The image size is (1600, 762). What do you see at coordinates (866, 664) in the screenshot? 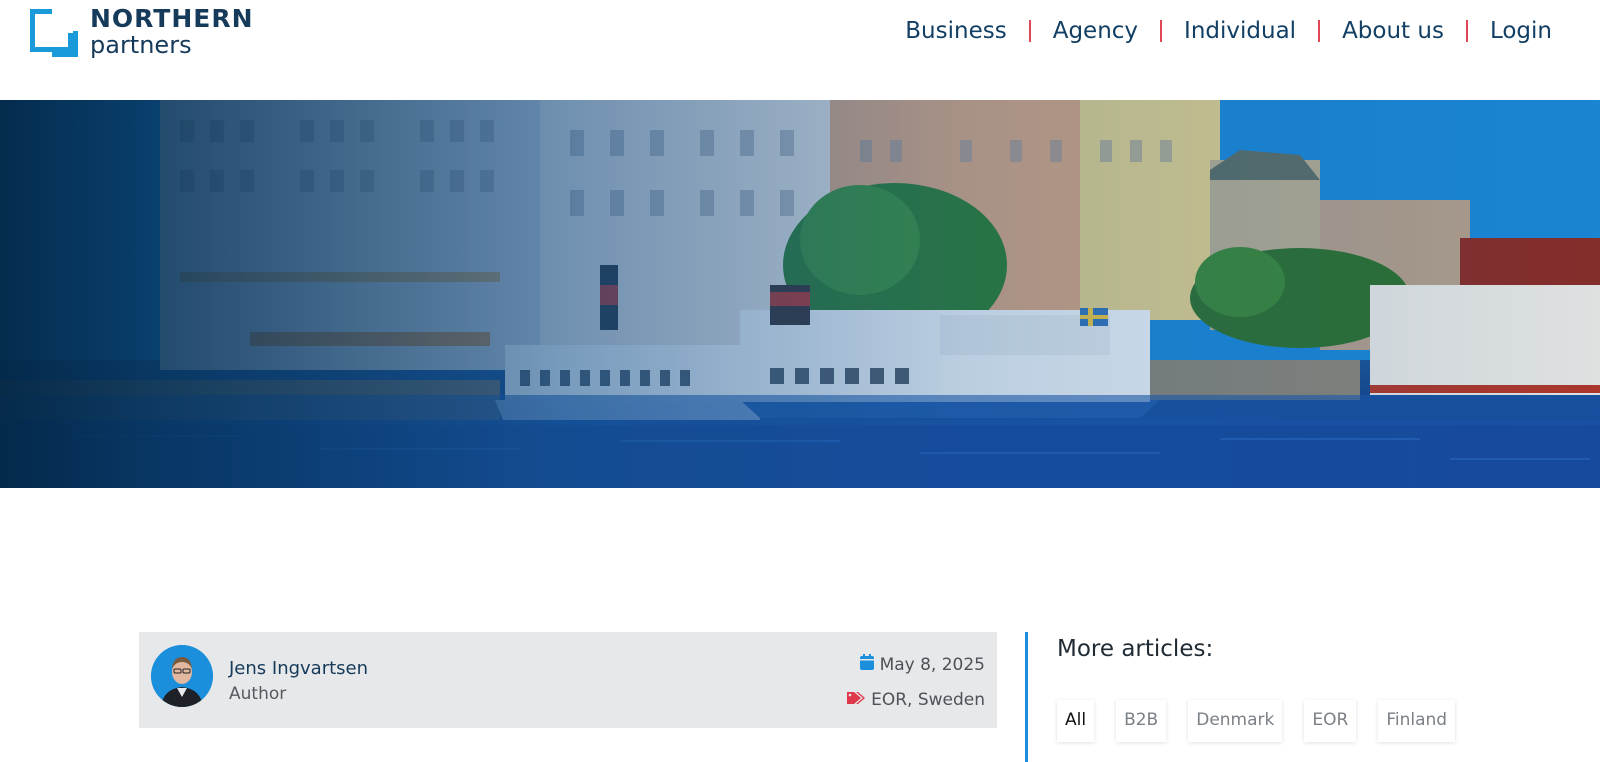
I see `calendar-icon` at bounding box center [866, 664].